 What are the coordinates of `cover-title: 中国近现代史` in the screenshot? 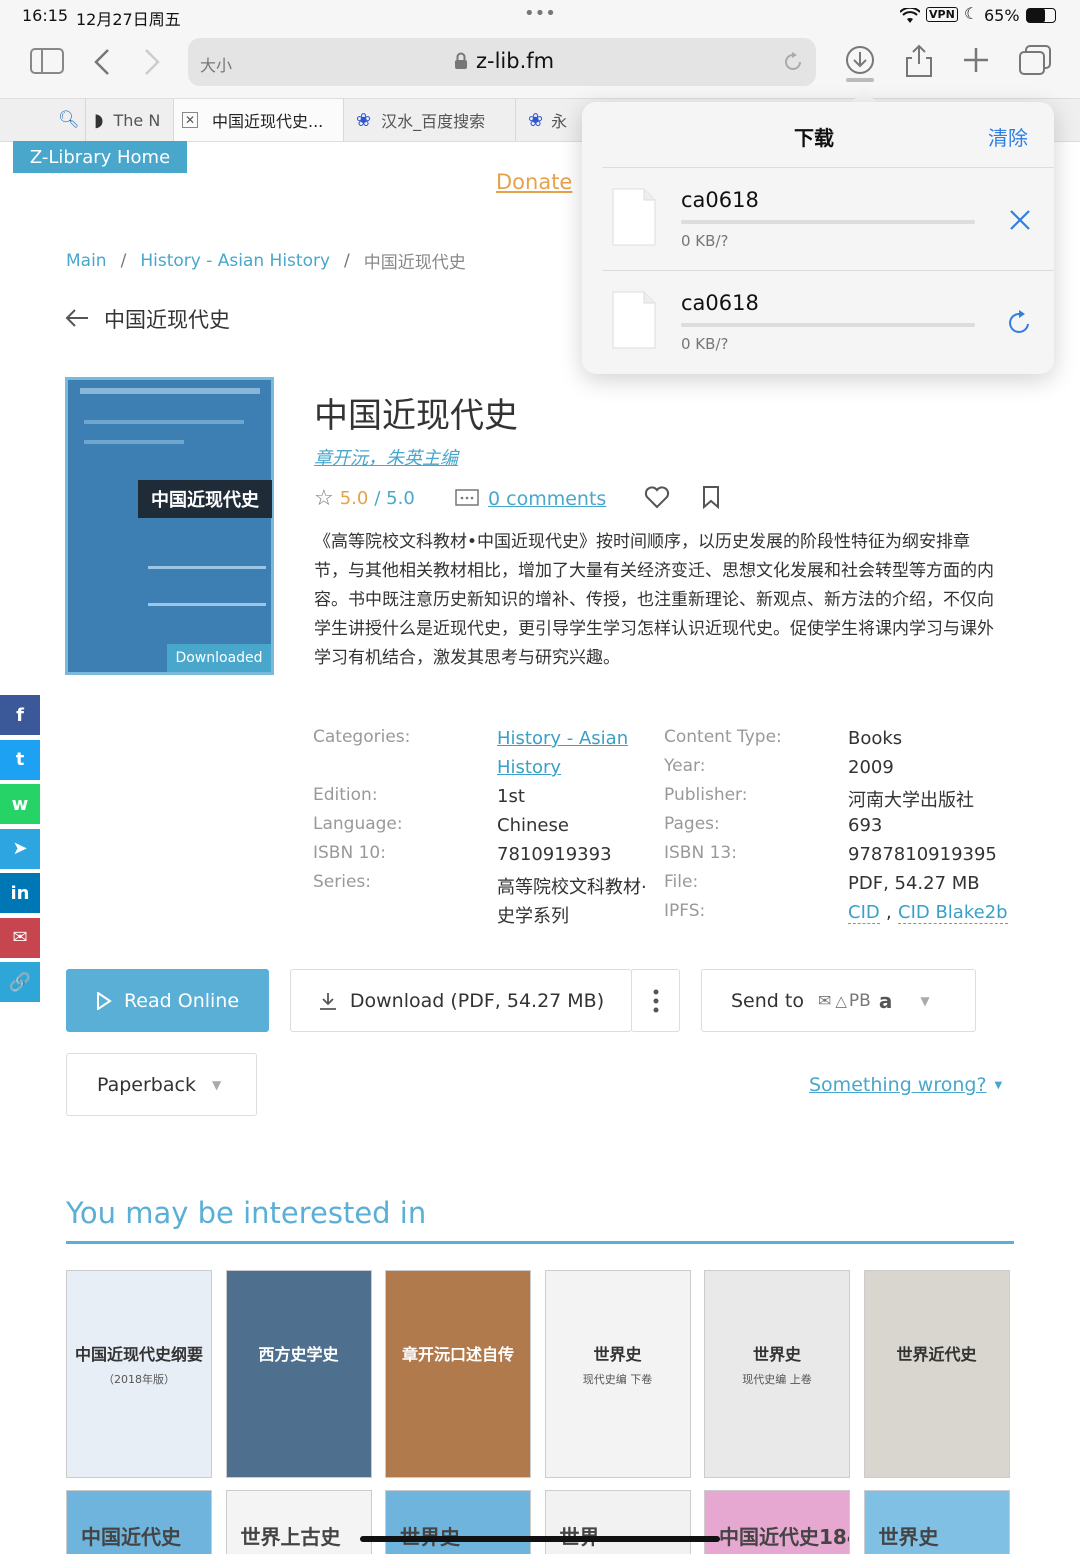 It's located at (205, 499).